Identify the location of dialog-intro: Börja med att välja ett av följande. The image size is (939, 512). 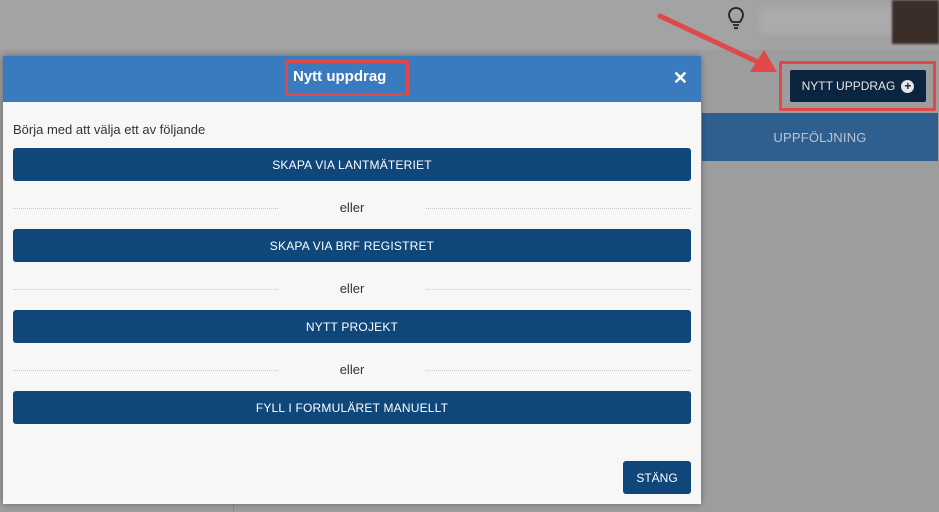
(109, 129).